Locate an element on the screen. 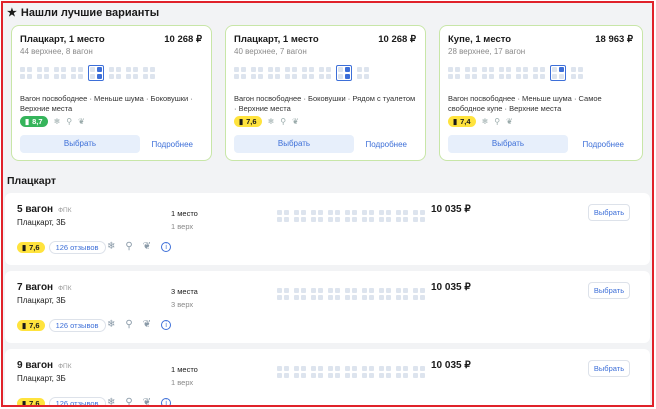  best-option-price: 18 963 ₽ is located at coordinates (614, 39).